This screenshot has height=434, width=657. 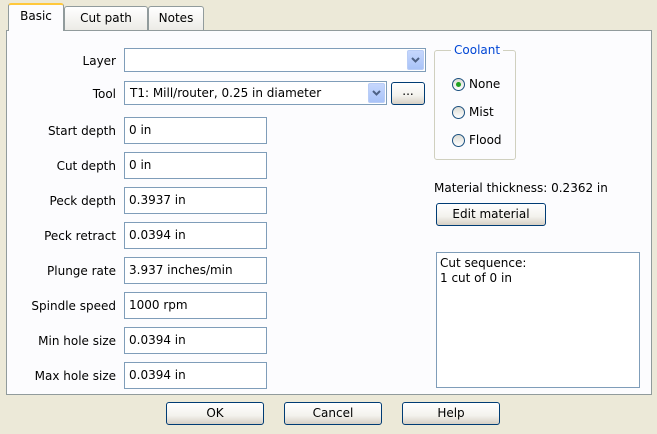 I want to click on peck-retract-input: 0.0394 in, so click(x=195, y=235).